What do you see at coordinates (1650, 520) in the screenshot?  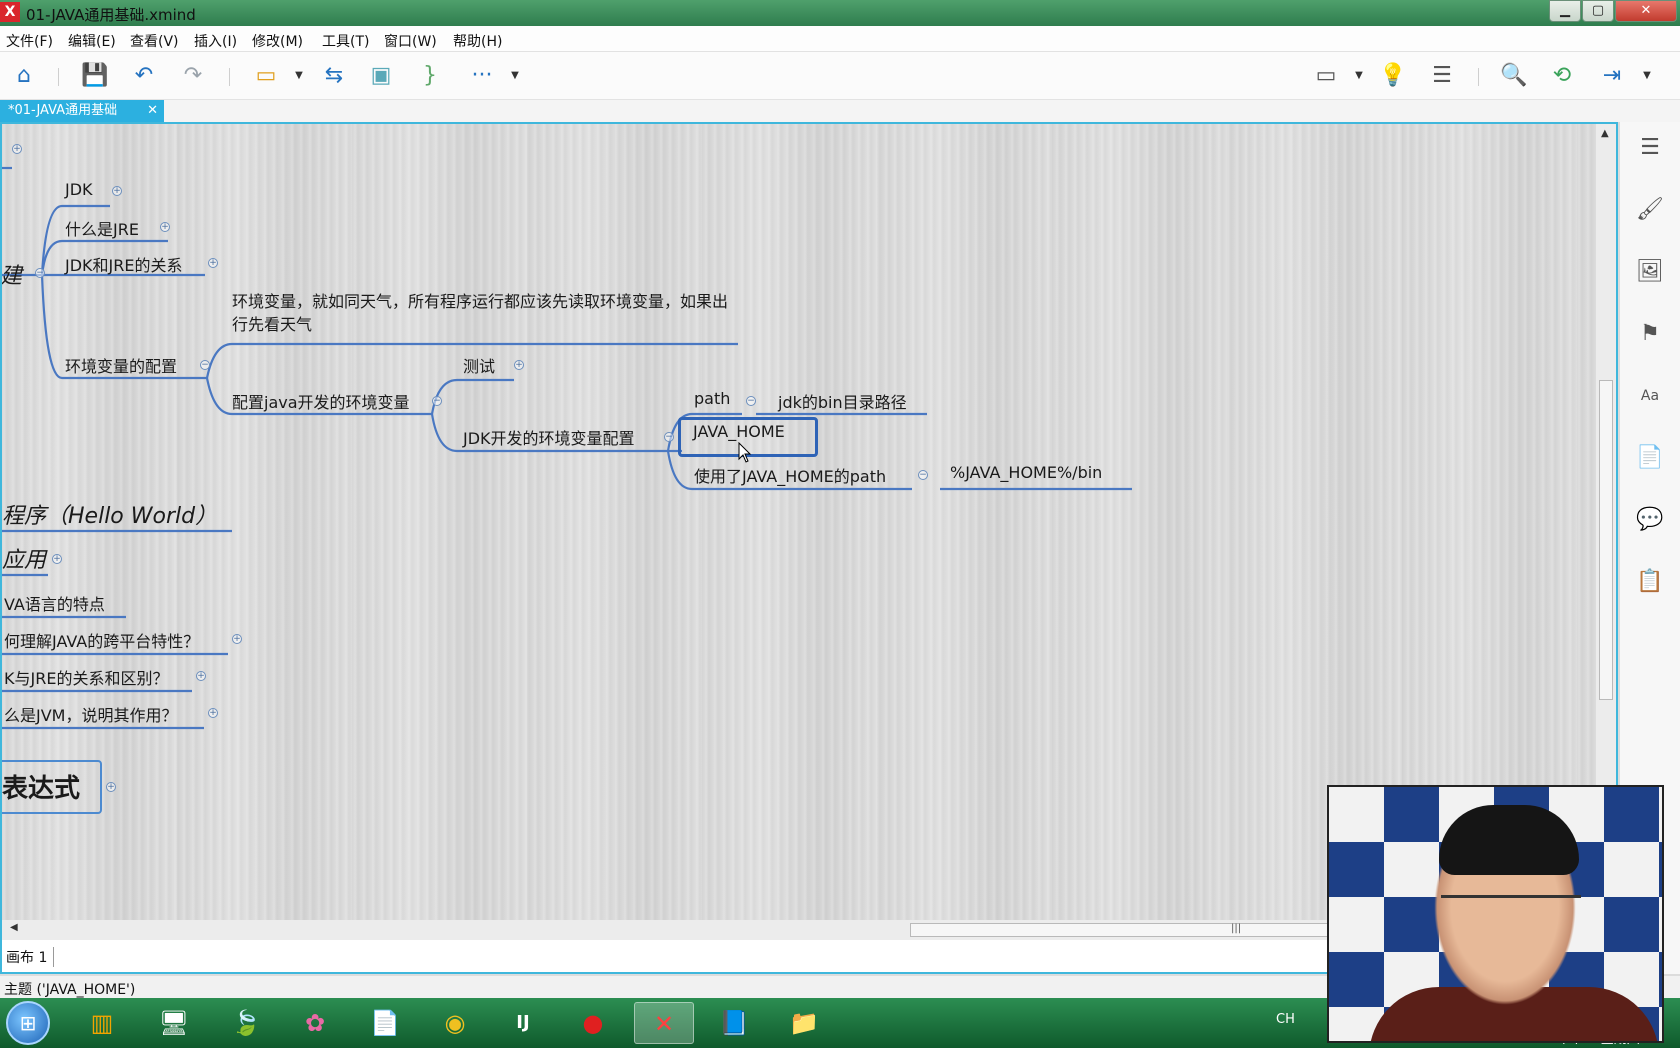 I see `comments-icon: 💬` at bounding box center [1650, 520].